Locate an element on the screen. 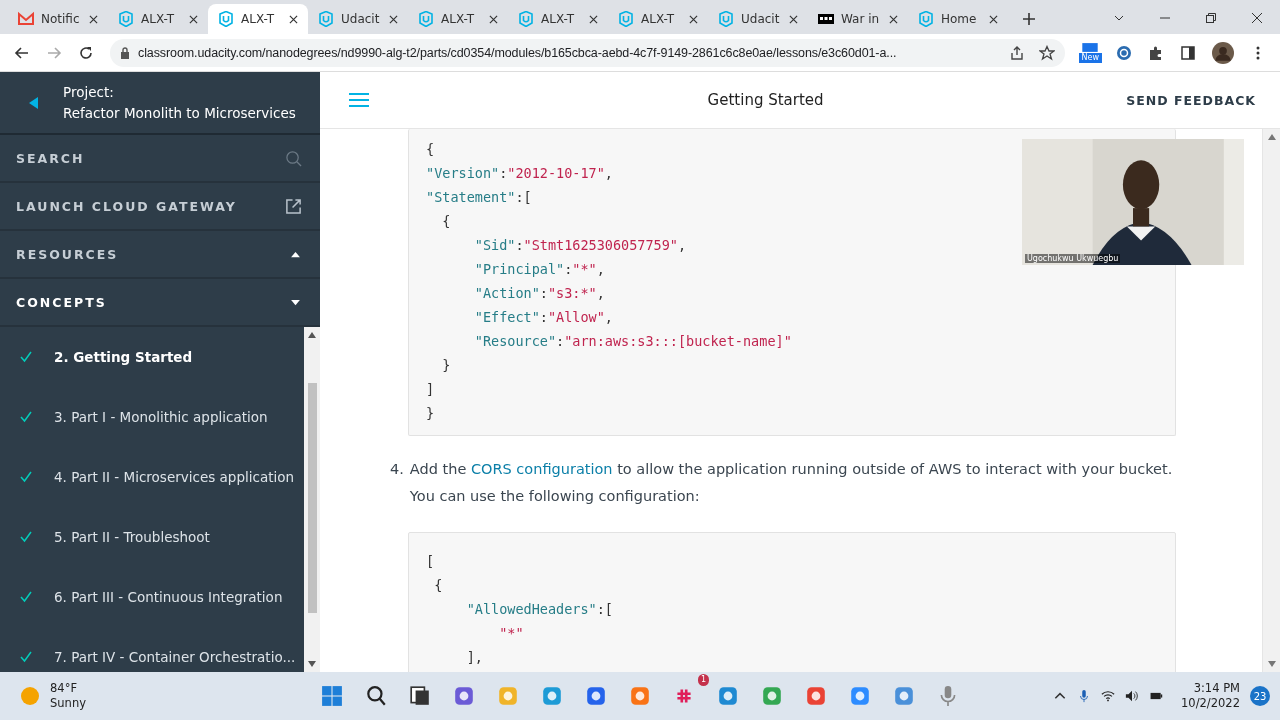 Image resolution: width=1280 pixels, height=720 pixels. lesson-item: 6. Part III - Continuous Integration is located at coordinates (152, 597).